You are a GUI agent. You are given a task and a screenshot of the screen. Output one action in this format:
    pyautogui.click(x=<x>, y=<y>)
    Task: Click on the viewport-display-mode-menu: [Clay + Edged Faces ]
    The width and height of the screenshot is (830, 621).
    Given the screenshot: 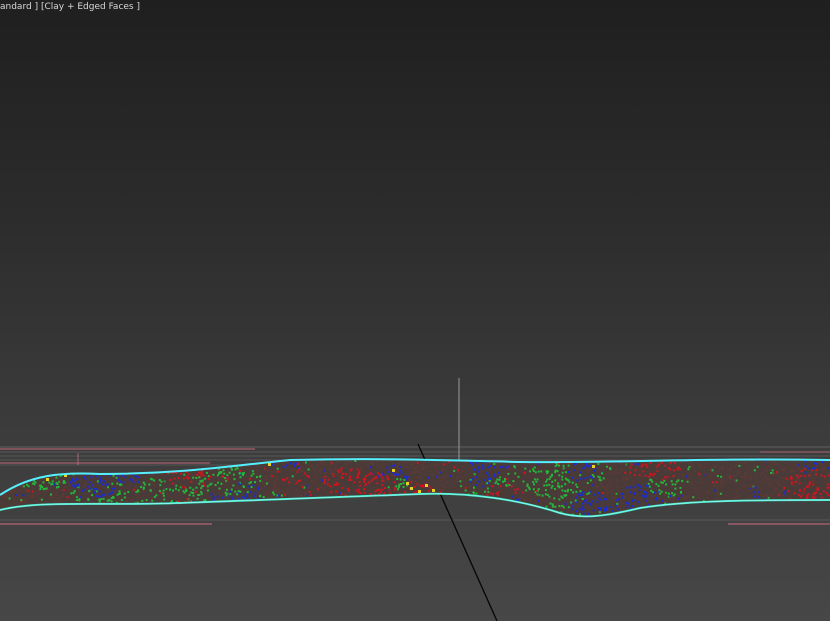 What is the action you would take?
    pyautogui.click(x=90, y=7)
    